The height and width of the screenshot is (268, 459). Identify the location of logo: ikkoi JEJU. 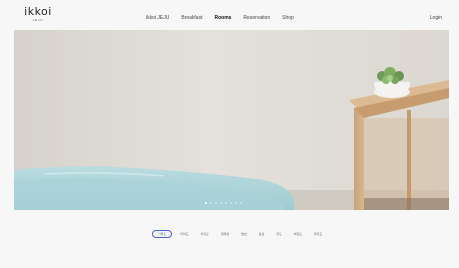
(38, 14).